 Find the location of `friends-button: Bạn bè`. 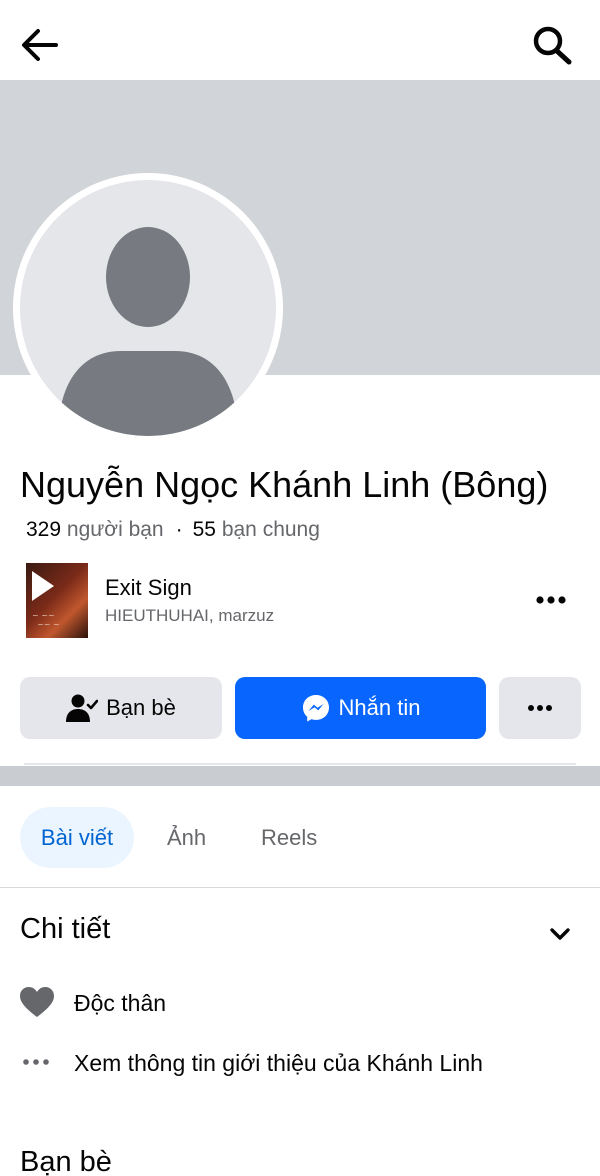

friends-button: Bạn bè is located at coordinates (121, 708).